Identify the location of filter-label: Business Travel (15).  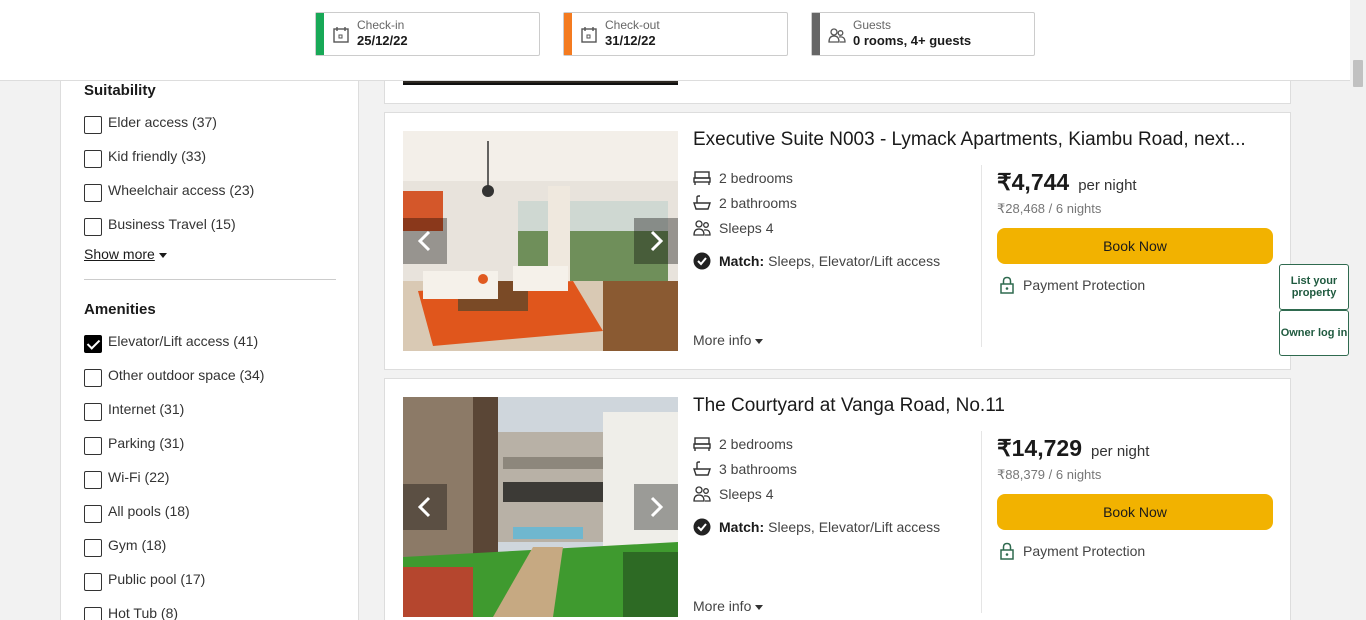
(172, 224).